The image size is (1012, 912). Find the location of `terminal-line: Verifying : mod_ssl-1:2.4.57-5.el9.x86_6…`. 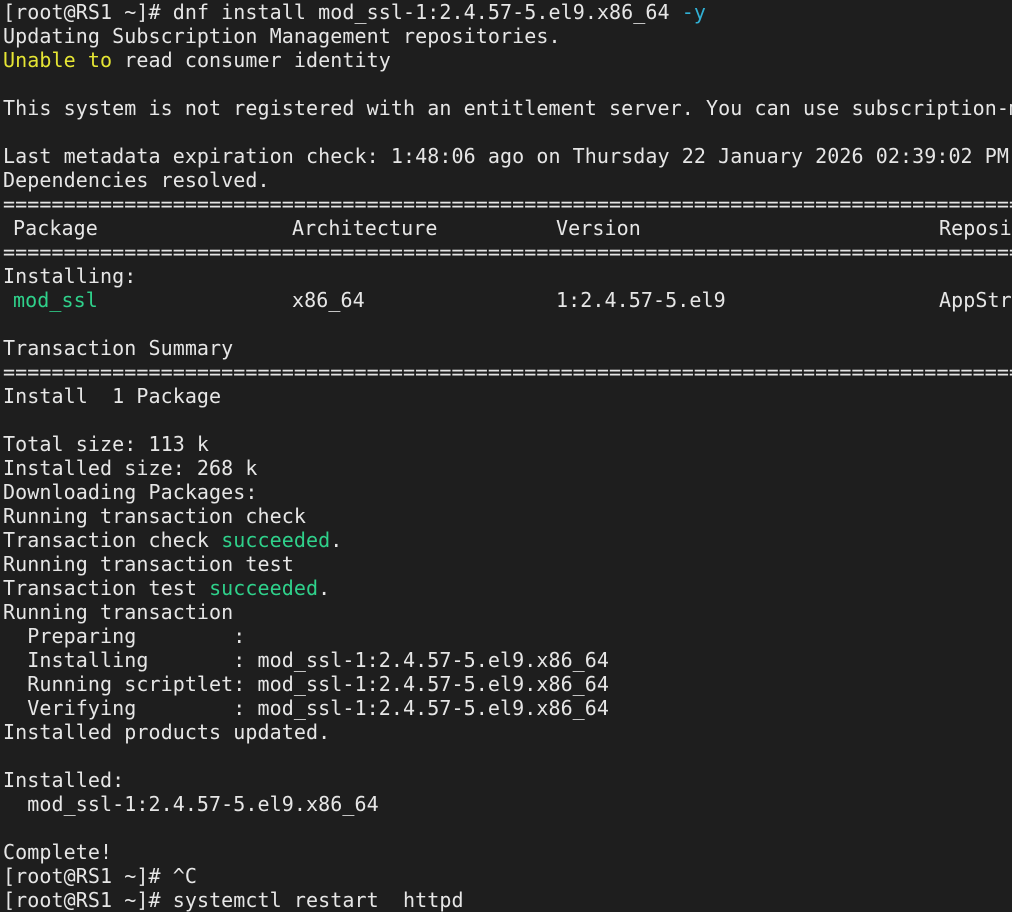

terminal-line: Verifying : mod_ssl-1:2.4.57-5.el9.x86_6… is located at coordinates (306, 708).